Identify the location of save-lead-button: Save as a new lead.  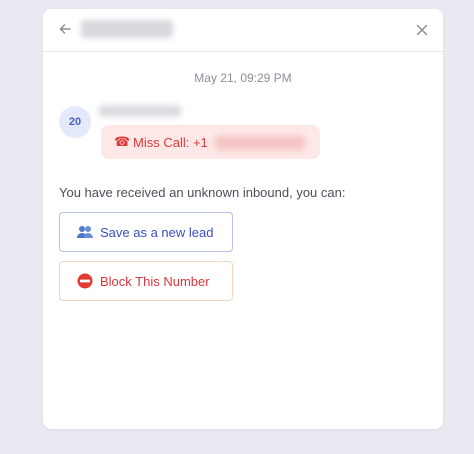
(146, 232).